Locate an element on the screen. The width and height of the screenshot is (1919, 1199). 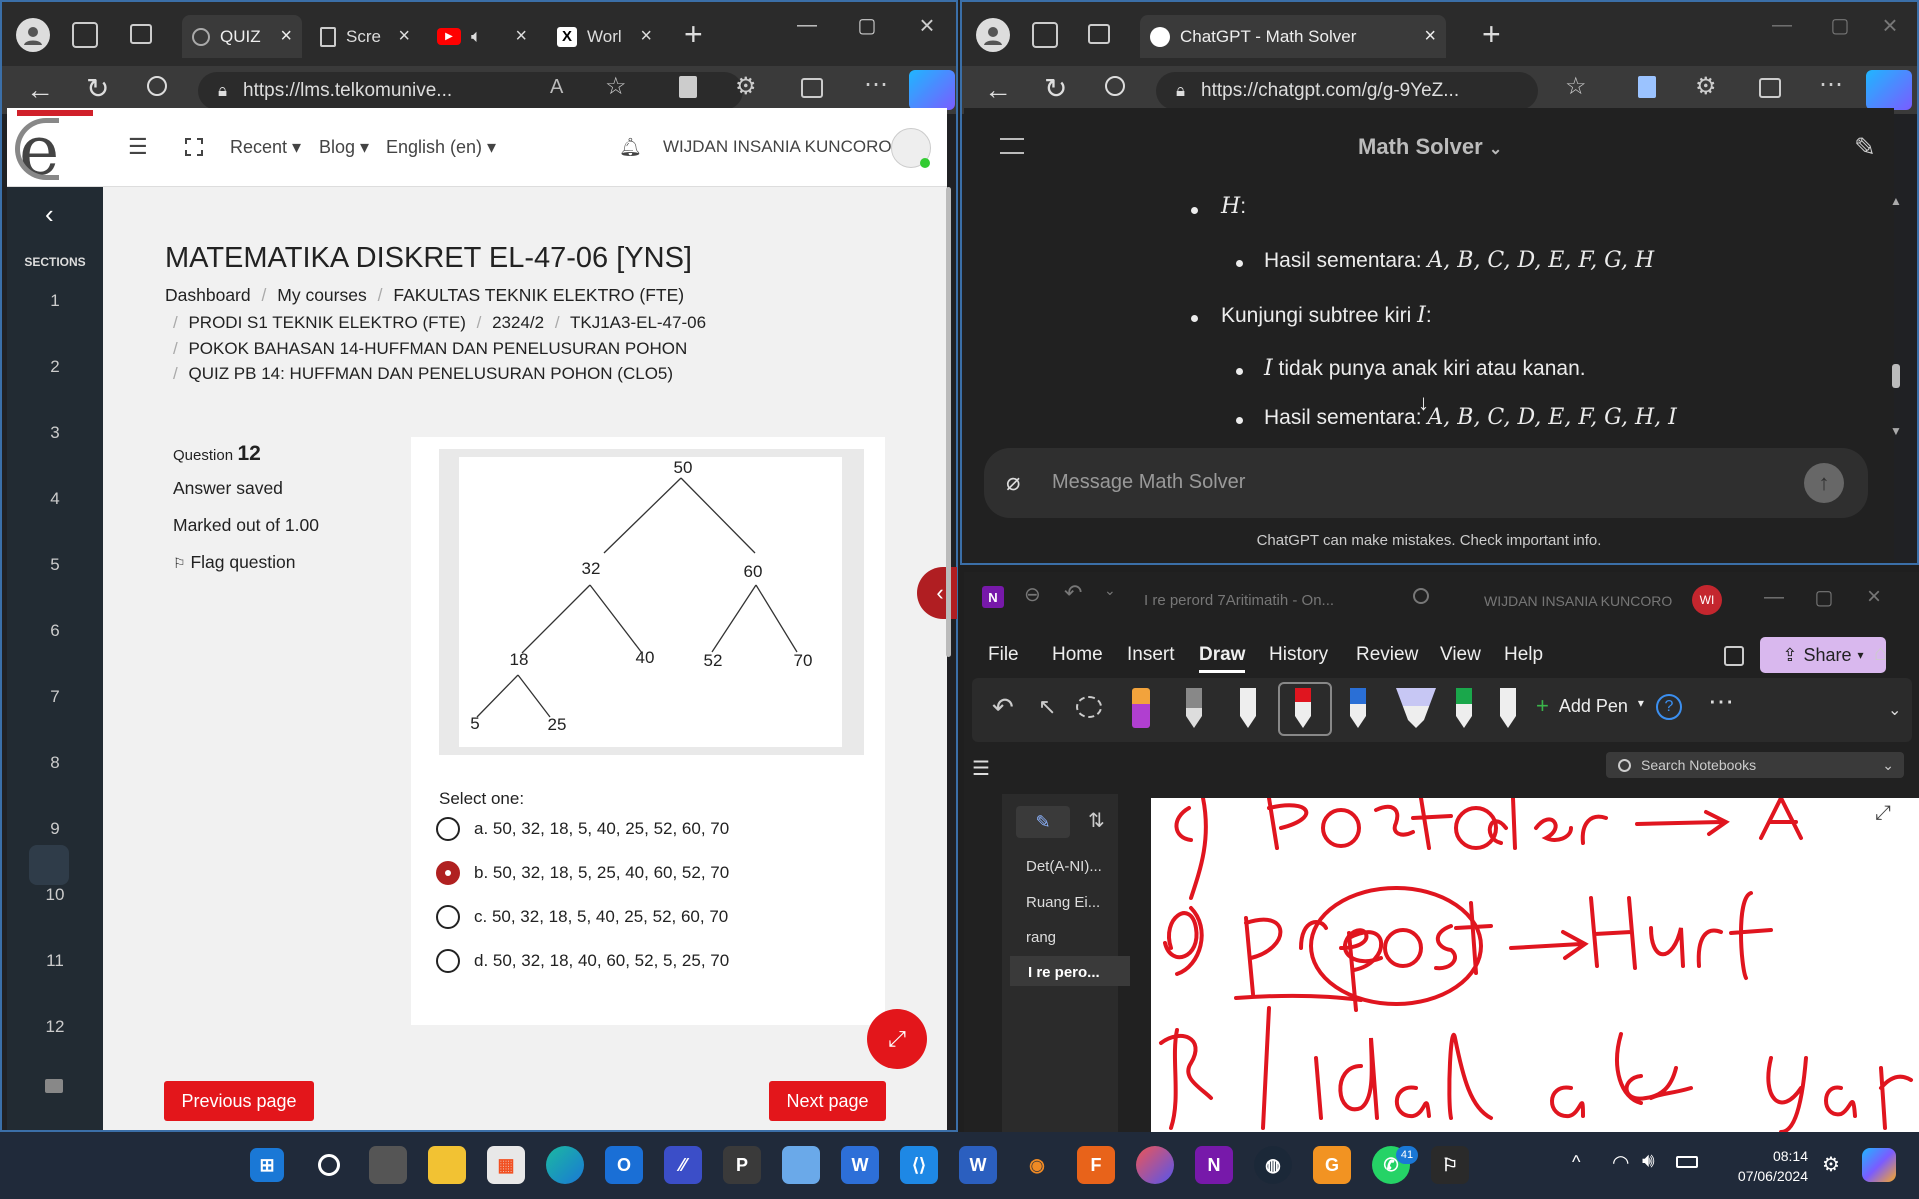
app-icon: P is located at coordinates (742, 1165).